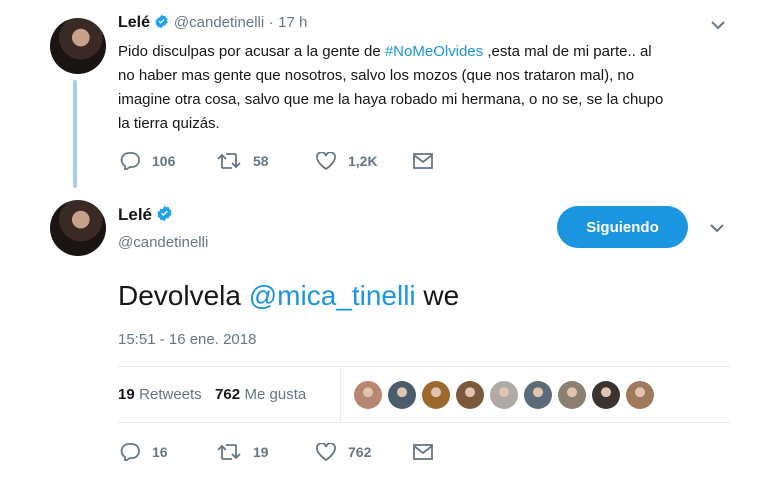 This screenshot has height=487, width=767. I want to click on reply-button: 16, so click(144, 452).